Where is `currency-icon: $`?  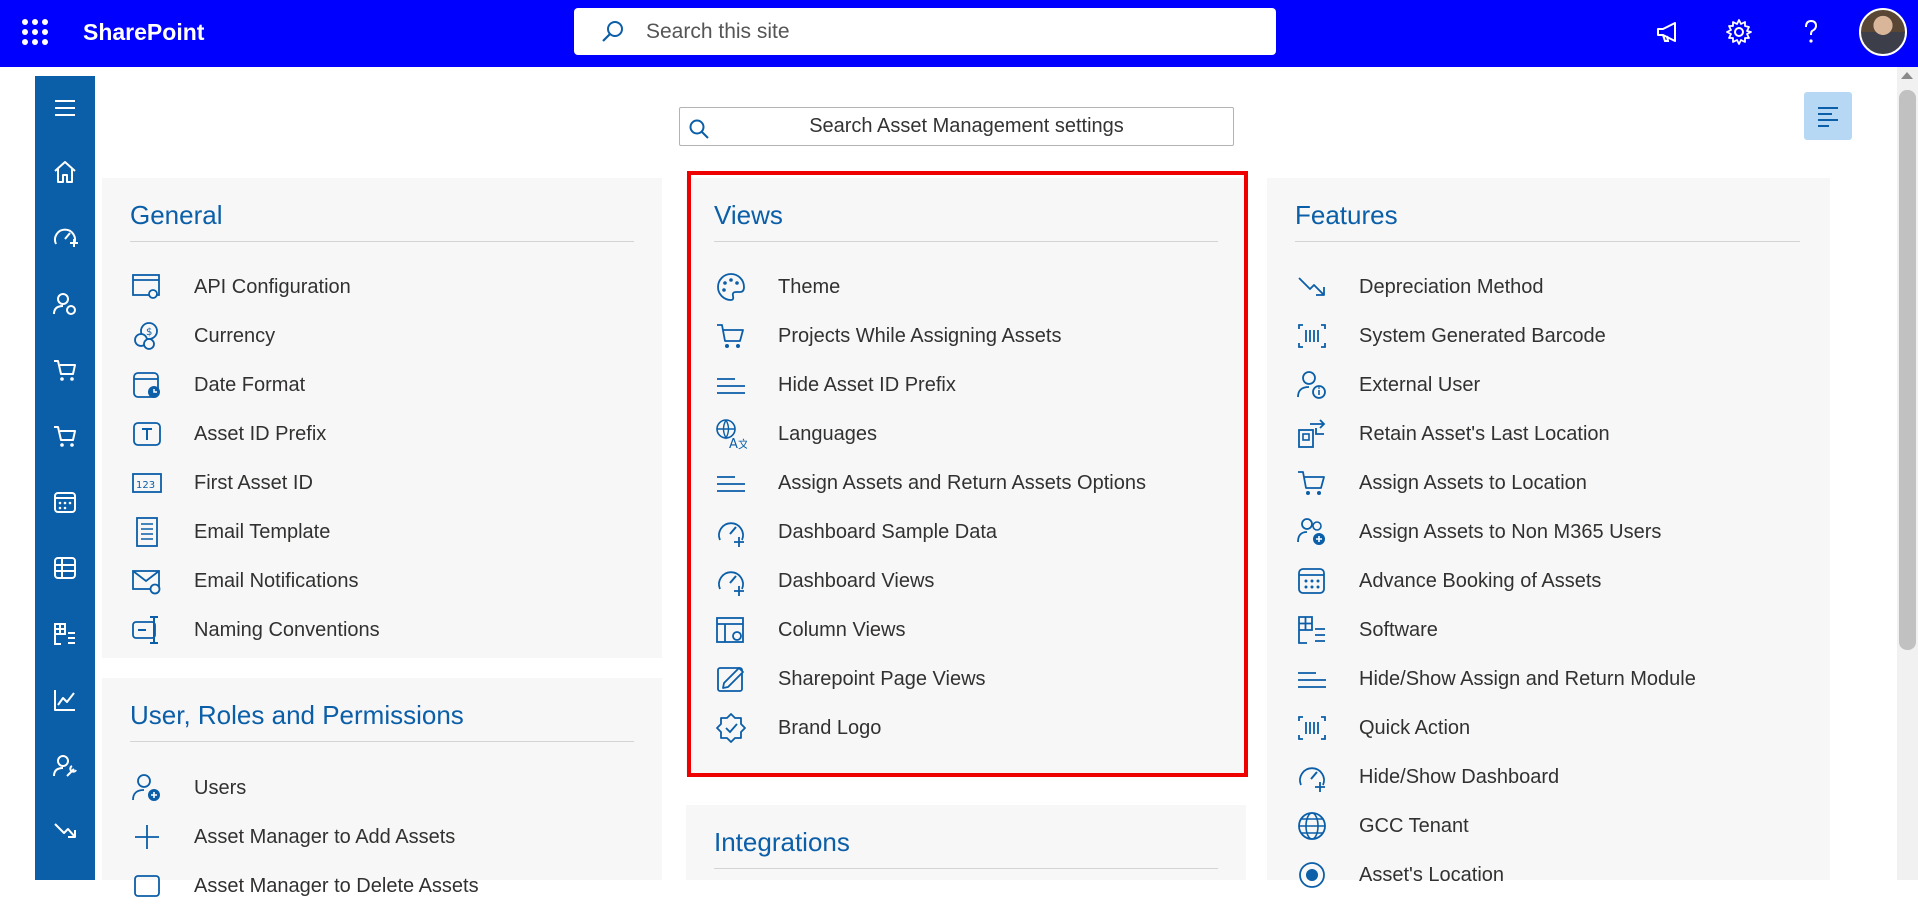 currency-icon: $ is located at coordinates (147, 336).